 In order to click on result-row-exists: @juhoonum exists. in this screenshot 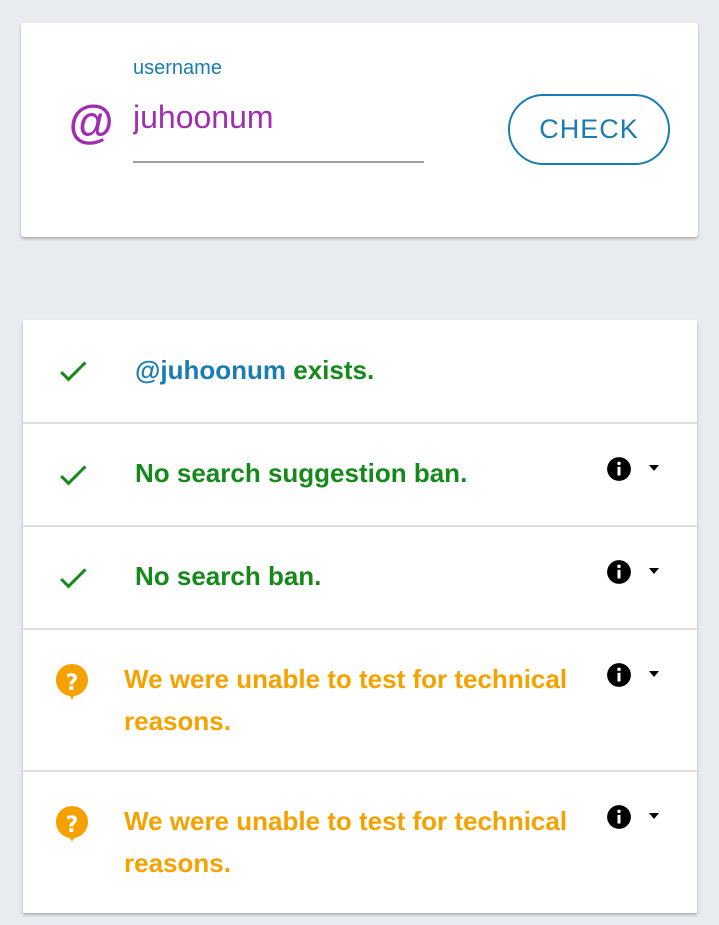, I will do `click(360, 372)`.